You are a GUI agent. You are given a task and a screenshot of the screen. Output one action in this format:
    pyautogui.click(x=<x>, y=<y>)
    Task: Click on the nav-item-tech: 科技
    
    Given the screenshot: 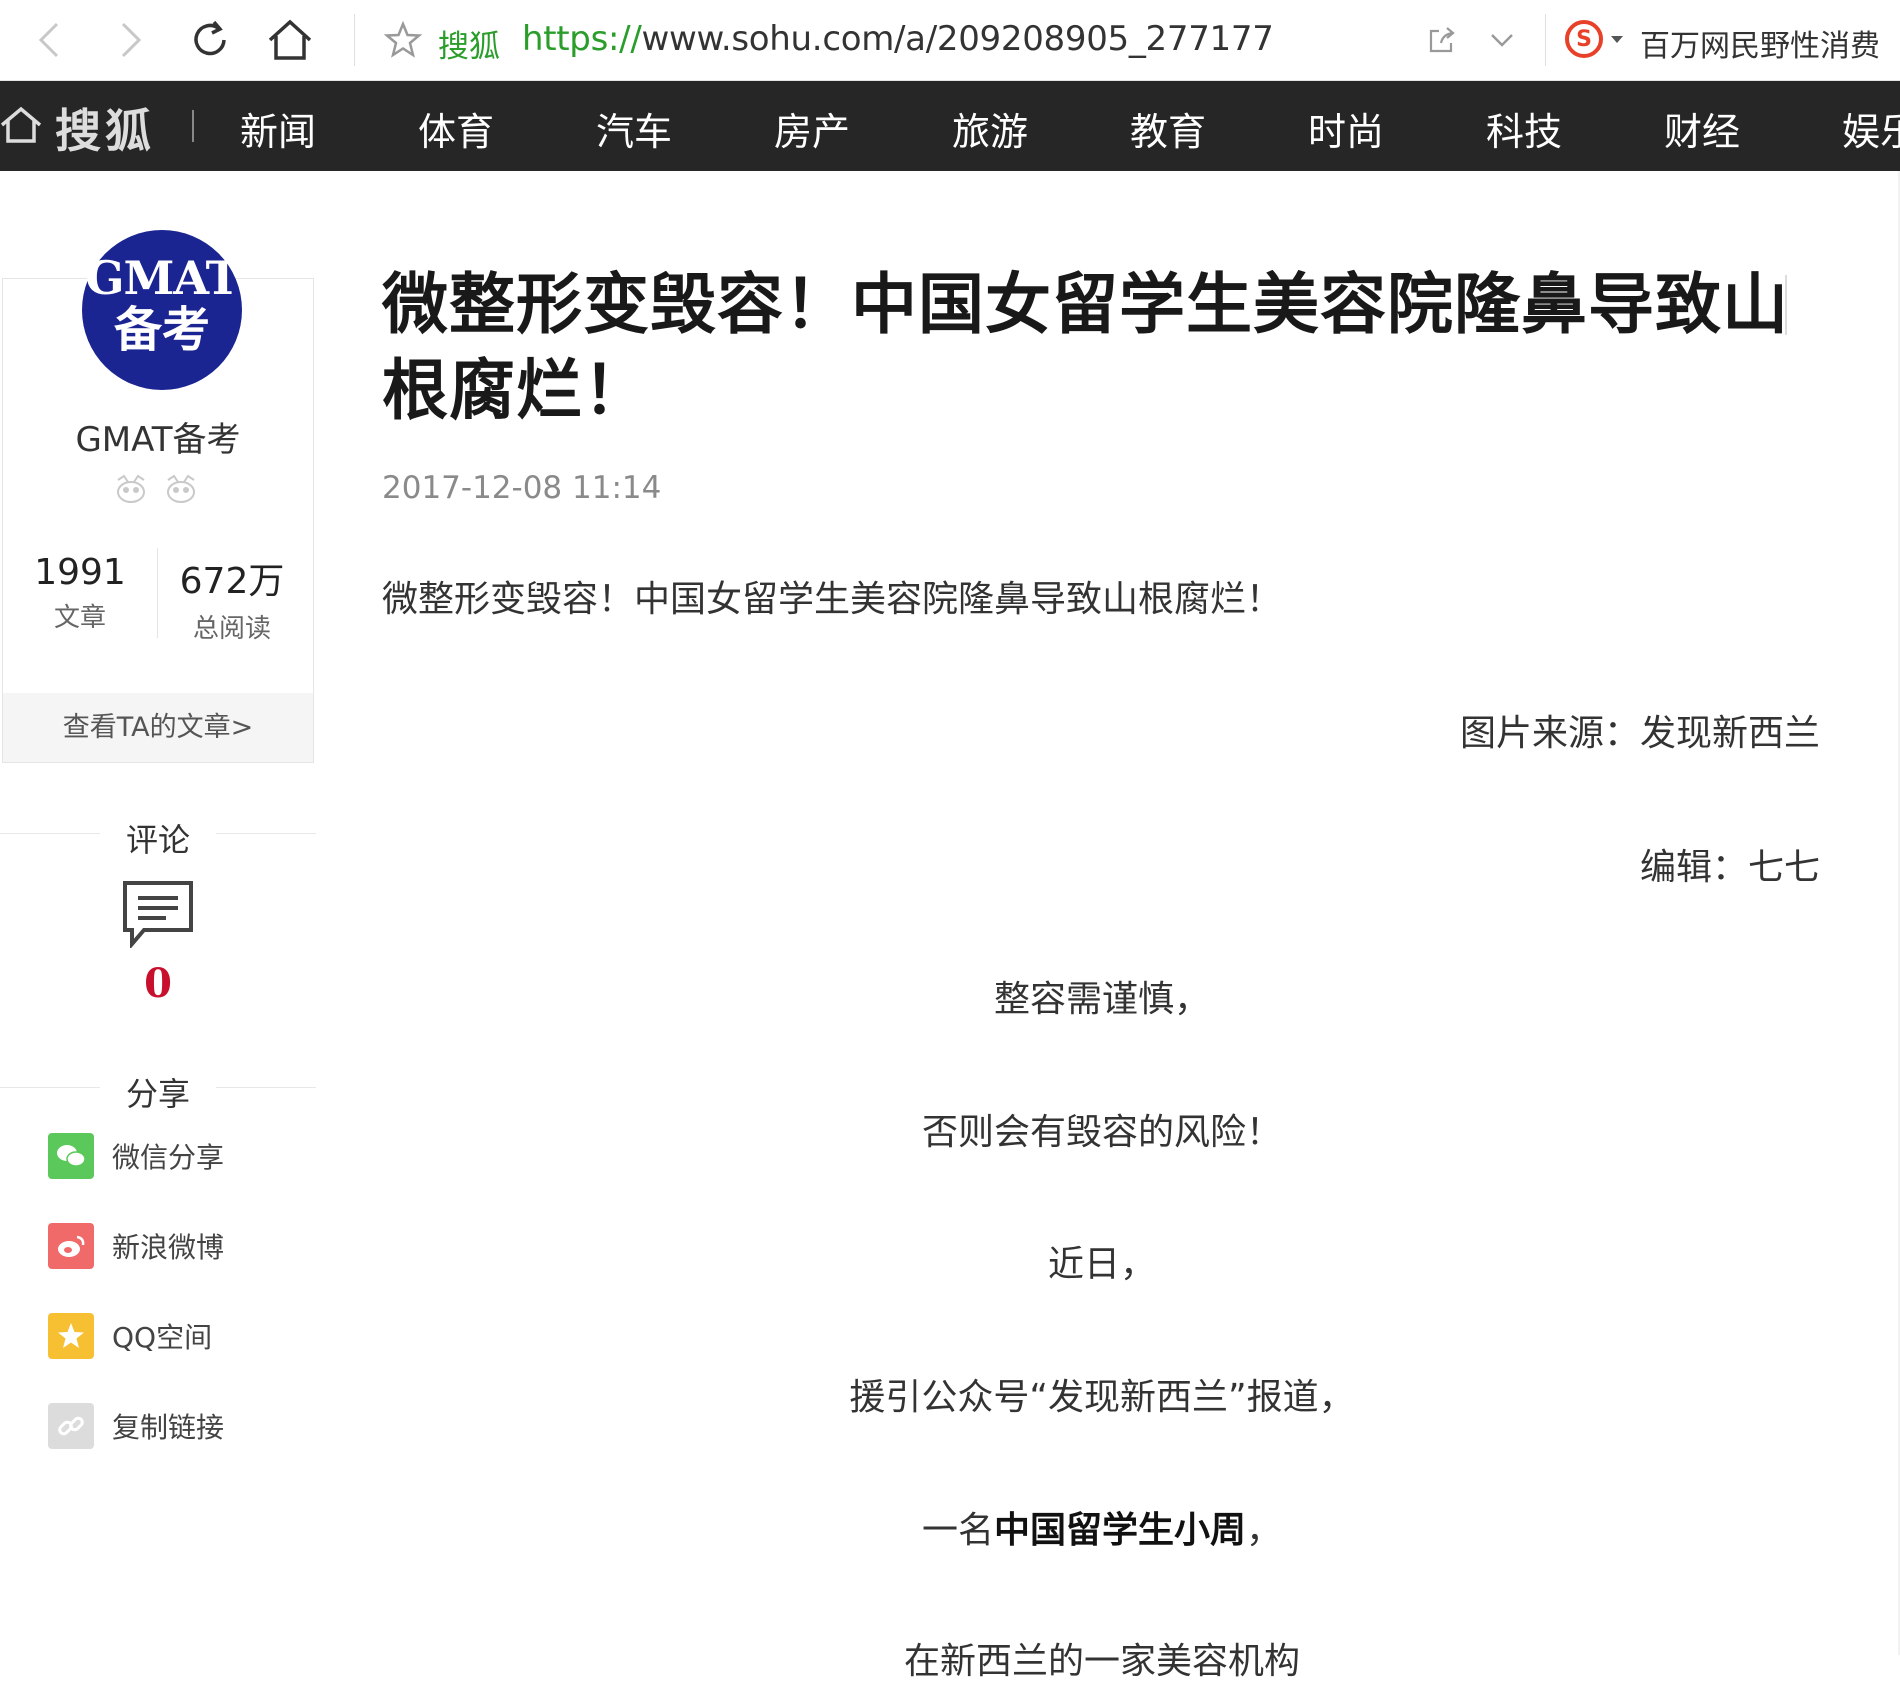 What is the action you would take?
    pyautogui.click(x=1524, y=128)
    